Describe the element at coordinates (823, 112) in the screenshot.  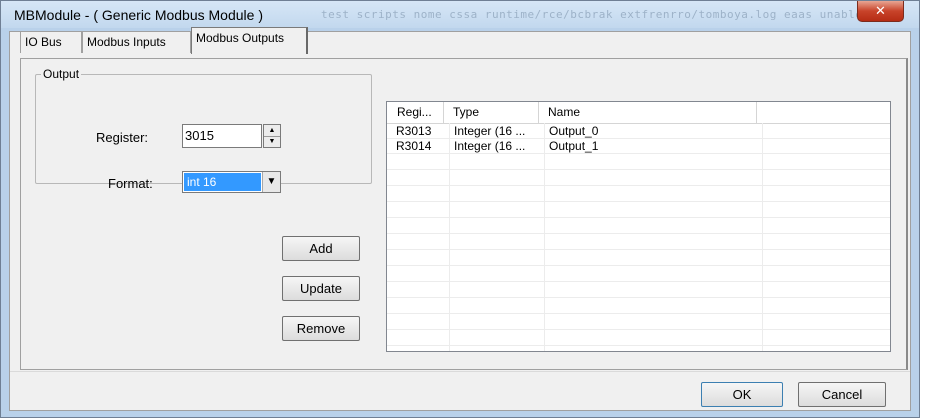
I see `column-header-empty` at that location.